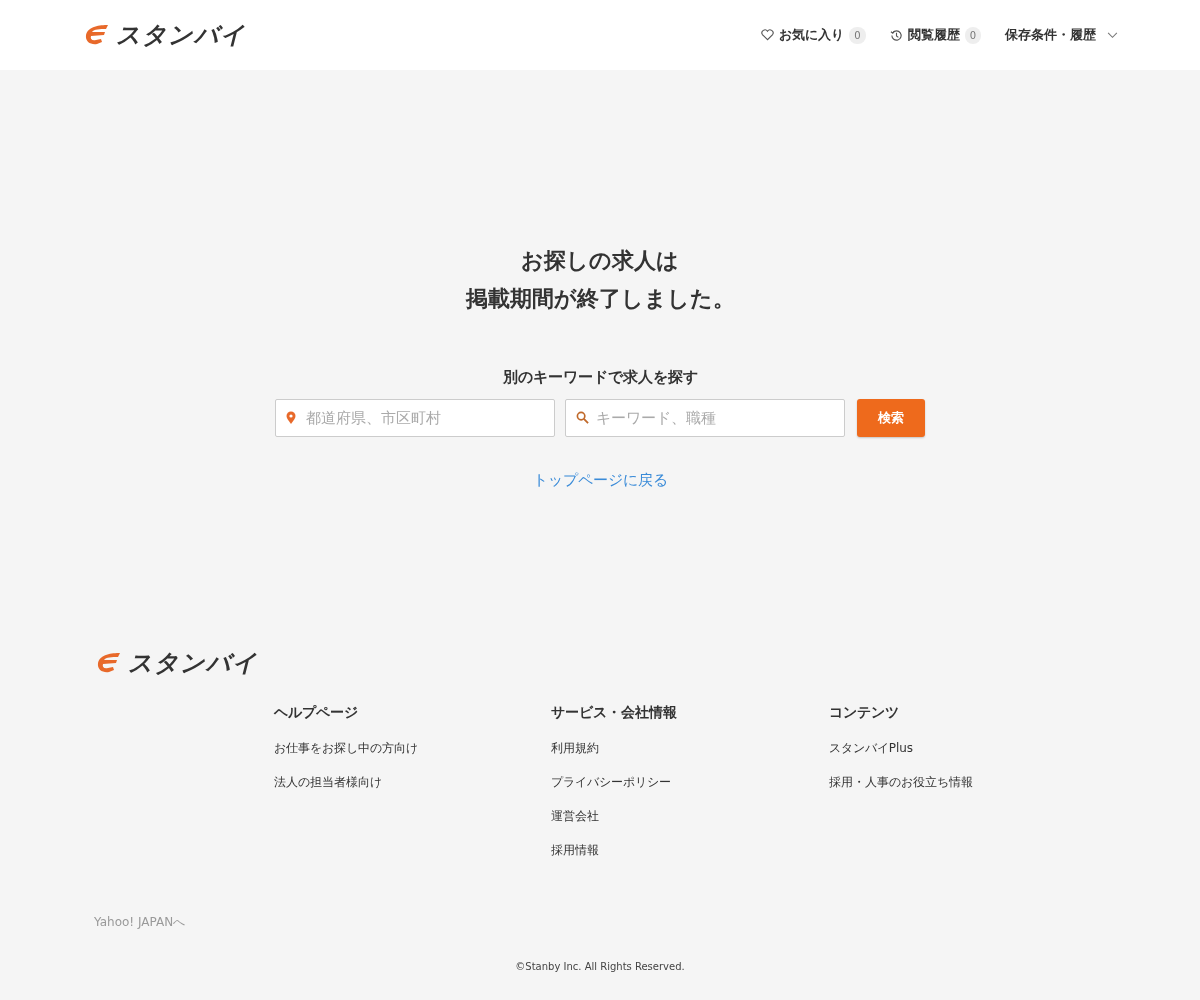  I want to click on footer-link: 利用規約, so click(575, 748).